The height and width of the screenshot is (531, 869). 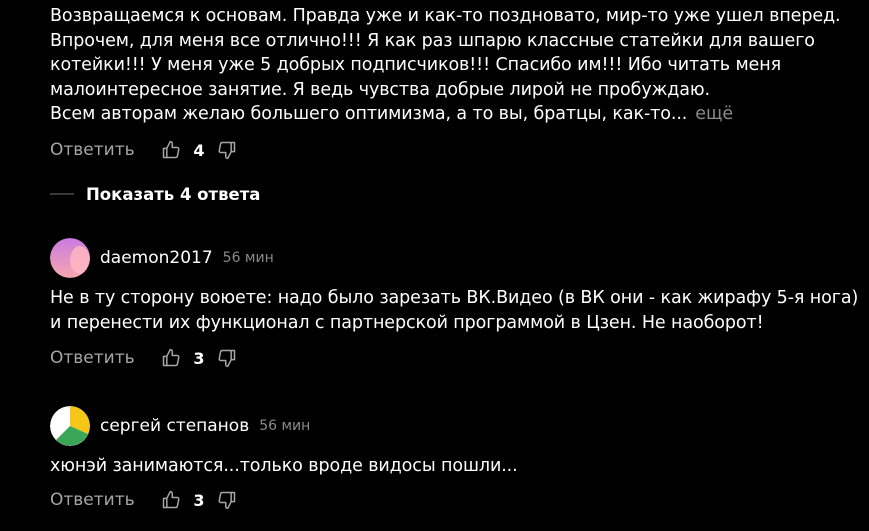 I want to click on show-replies-label: Показать 4 ответа, so click(x=173, y=194).